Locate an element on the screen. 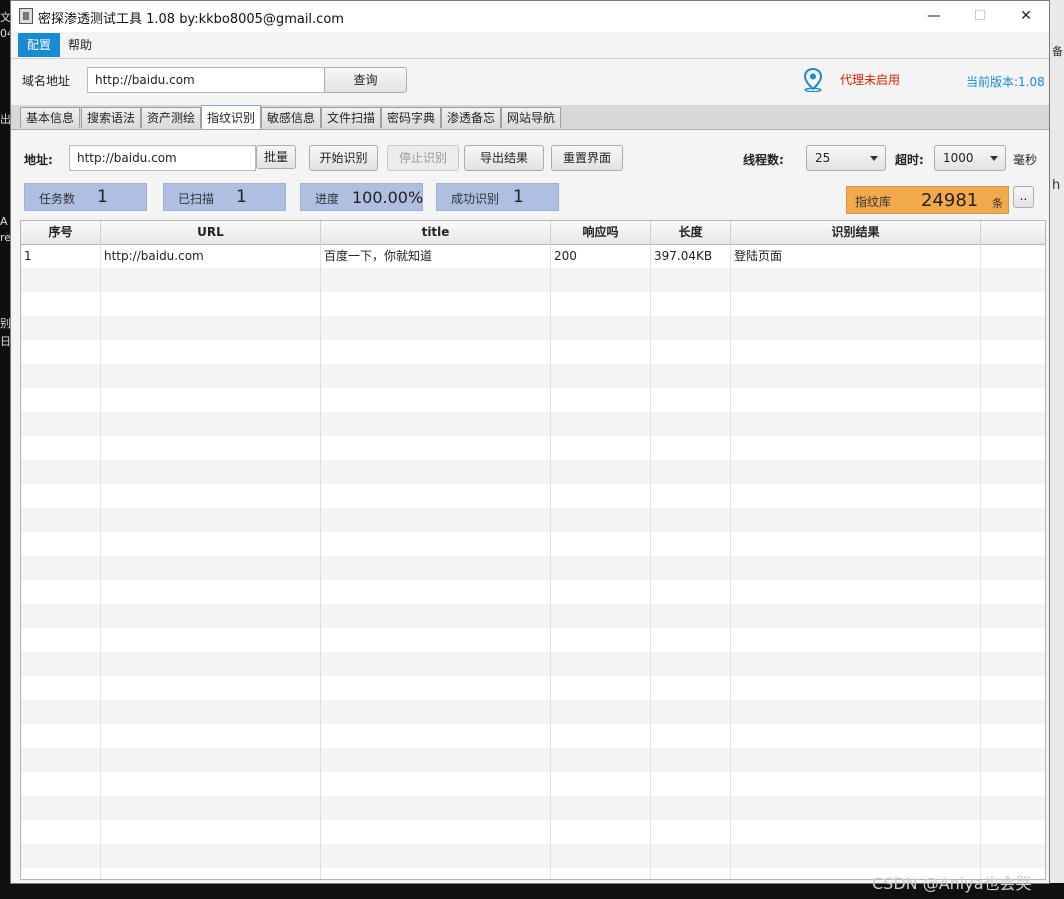 The height and width of the screenshot is (899, 1064). tab-file-scan: 文件扫描 is located at coordinates (351, 117).